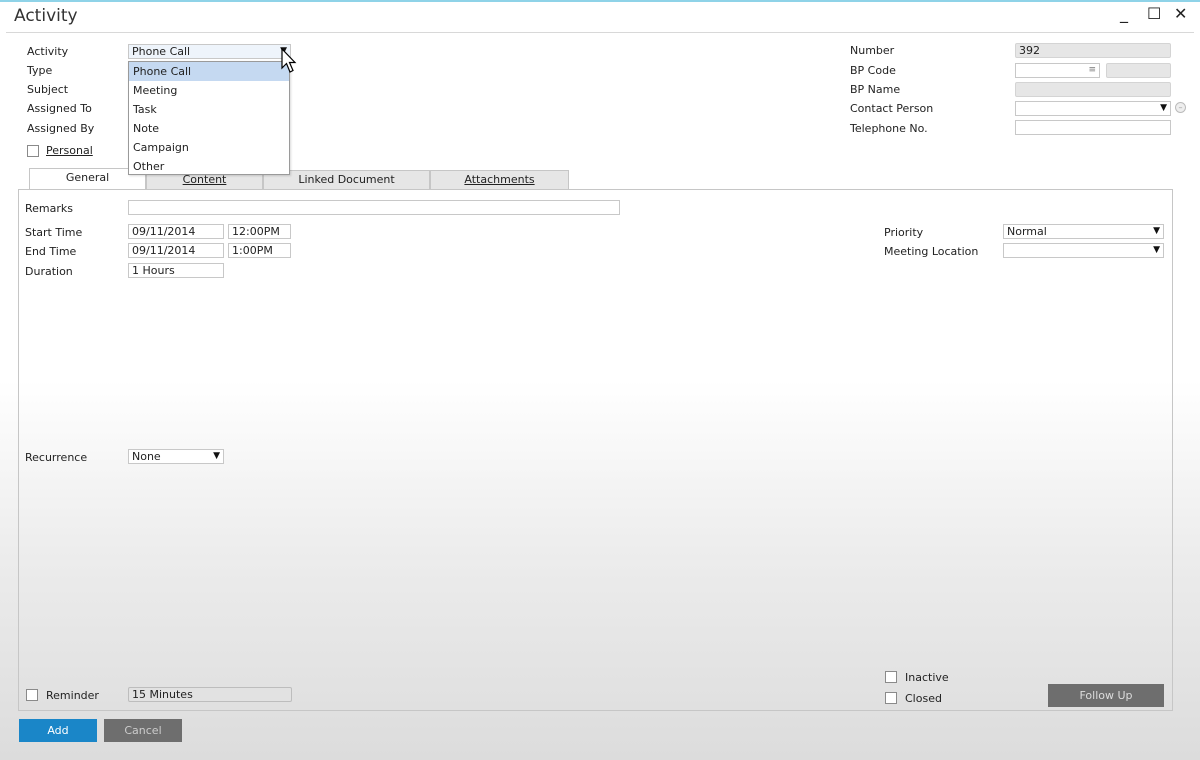 The height and width of the screenshot is (760, 1200). What do you see at coordinates (931, 251) in the screenshot?
I see `meeting-location-label: Meeting Location` at bounding box center [931, 251].